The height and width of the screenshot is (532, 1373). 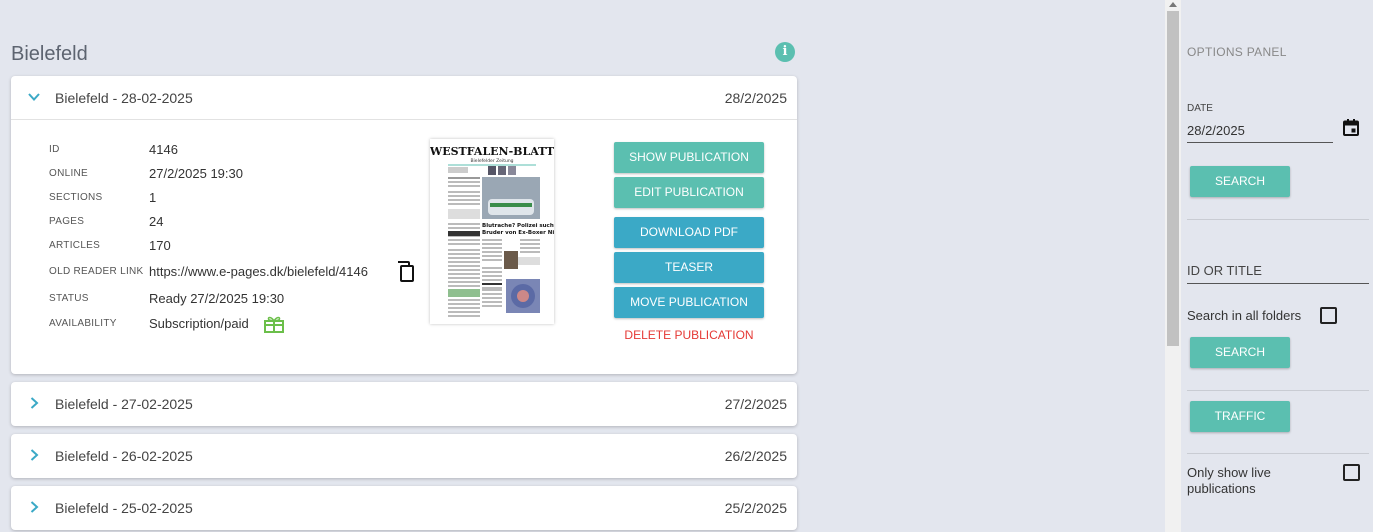 I want to click on show-publication-button: SHOW PUBLICATION, so click(x=689, y=157).